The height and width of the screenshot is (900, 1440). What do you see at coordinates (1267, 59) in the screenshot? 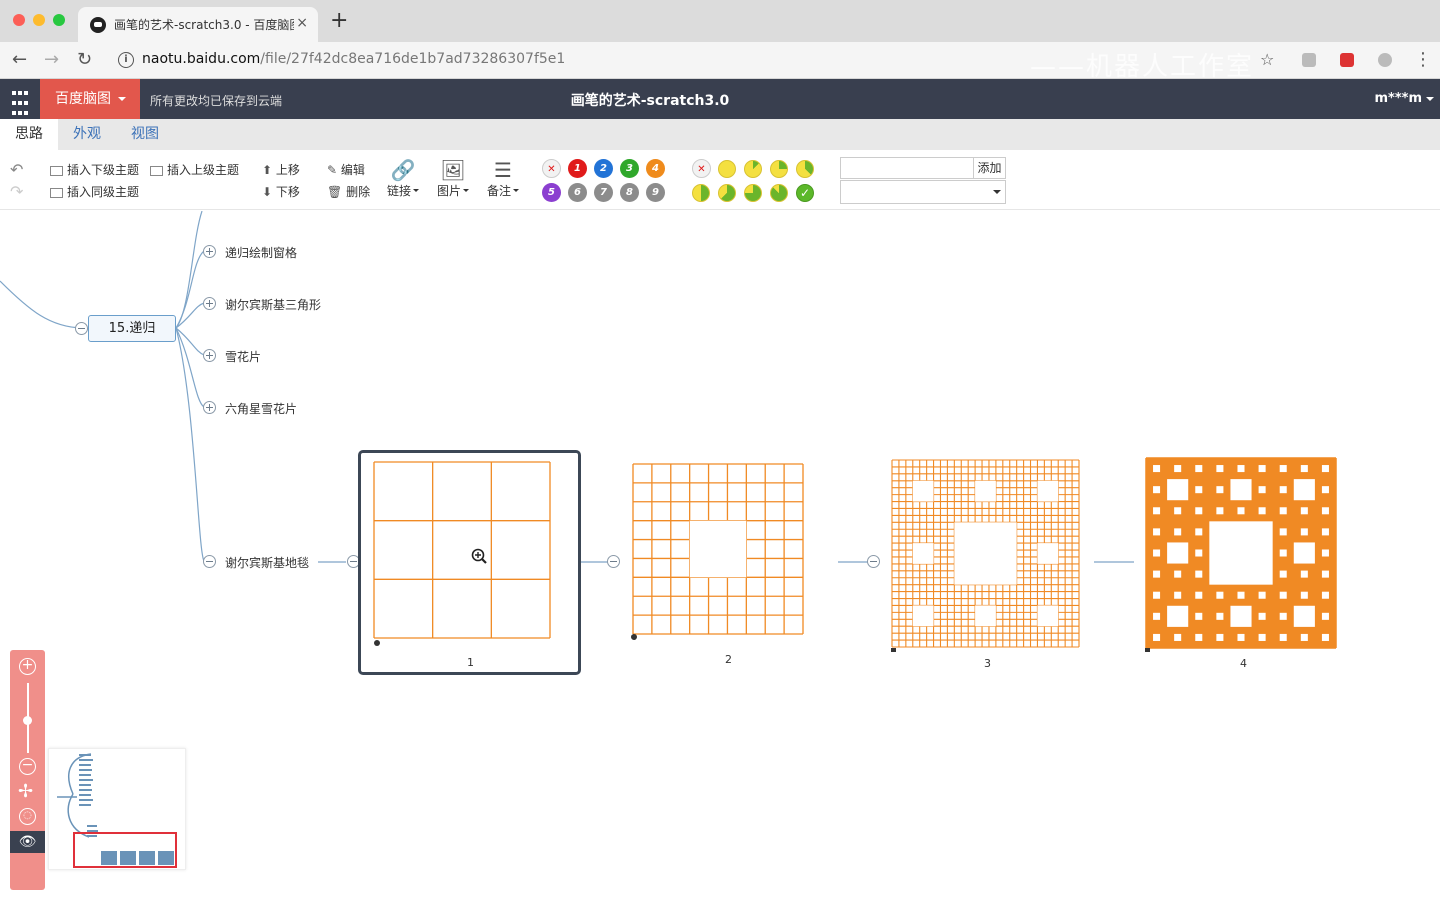
I see `bookmark-star-icon: ☆` at bounding box center [1267, 59].